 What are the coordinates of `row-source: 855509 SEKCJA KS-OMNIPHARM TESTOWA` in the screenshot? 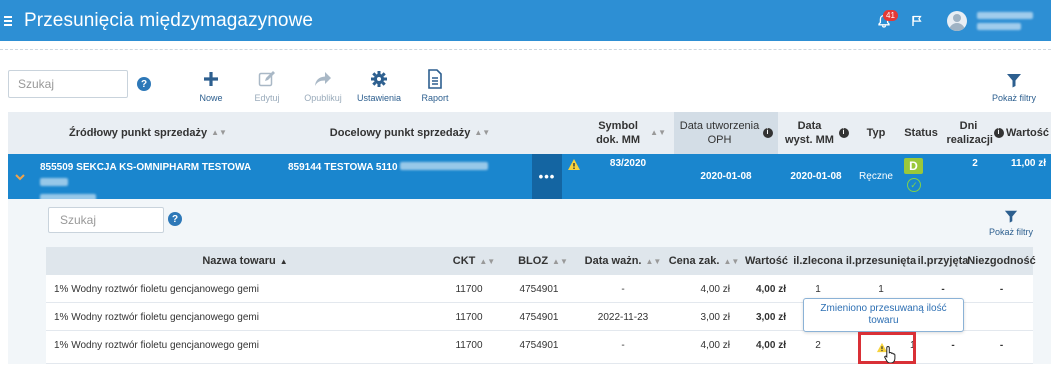 It's located at (145, 167).